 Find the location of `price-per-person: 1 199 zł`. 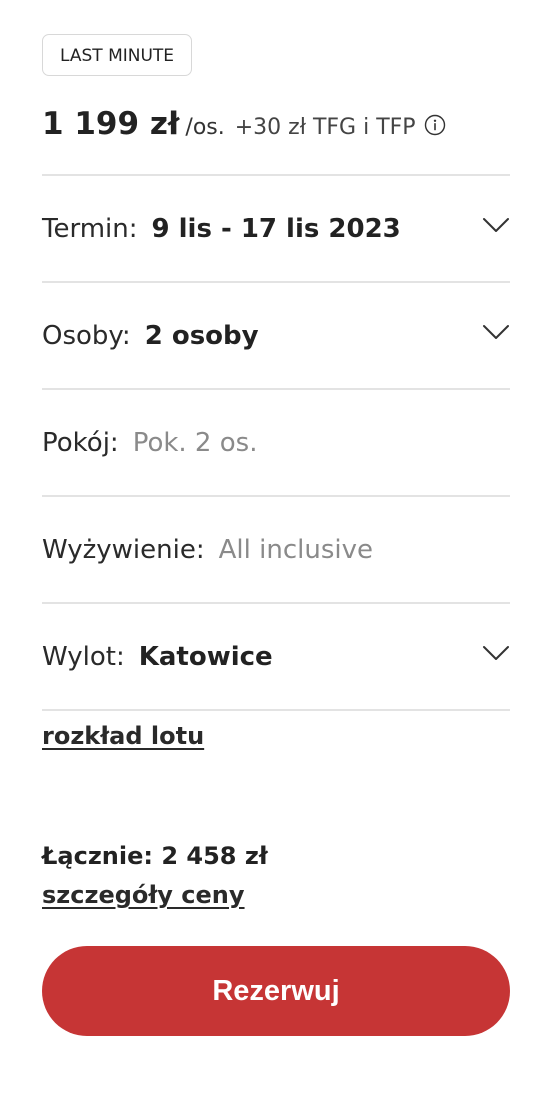

price-per-person: 1 199 zł is located at coordinates (111, 124).